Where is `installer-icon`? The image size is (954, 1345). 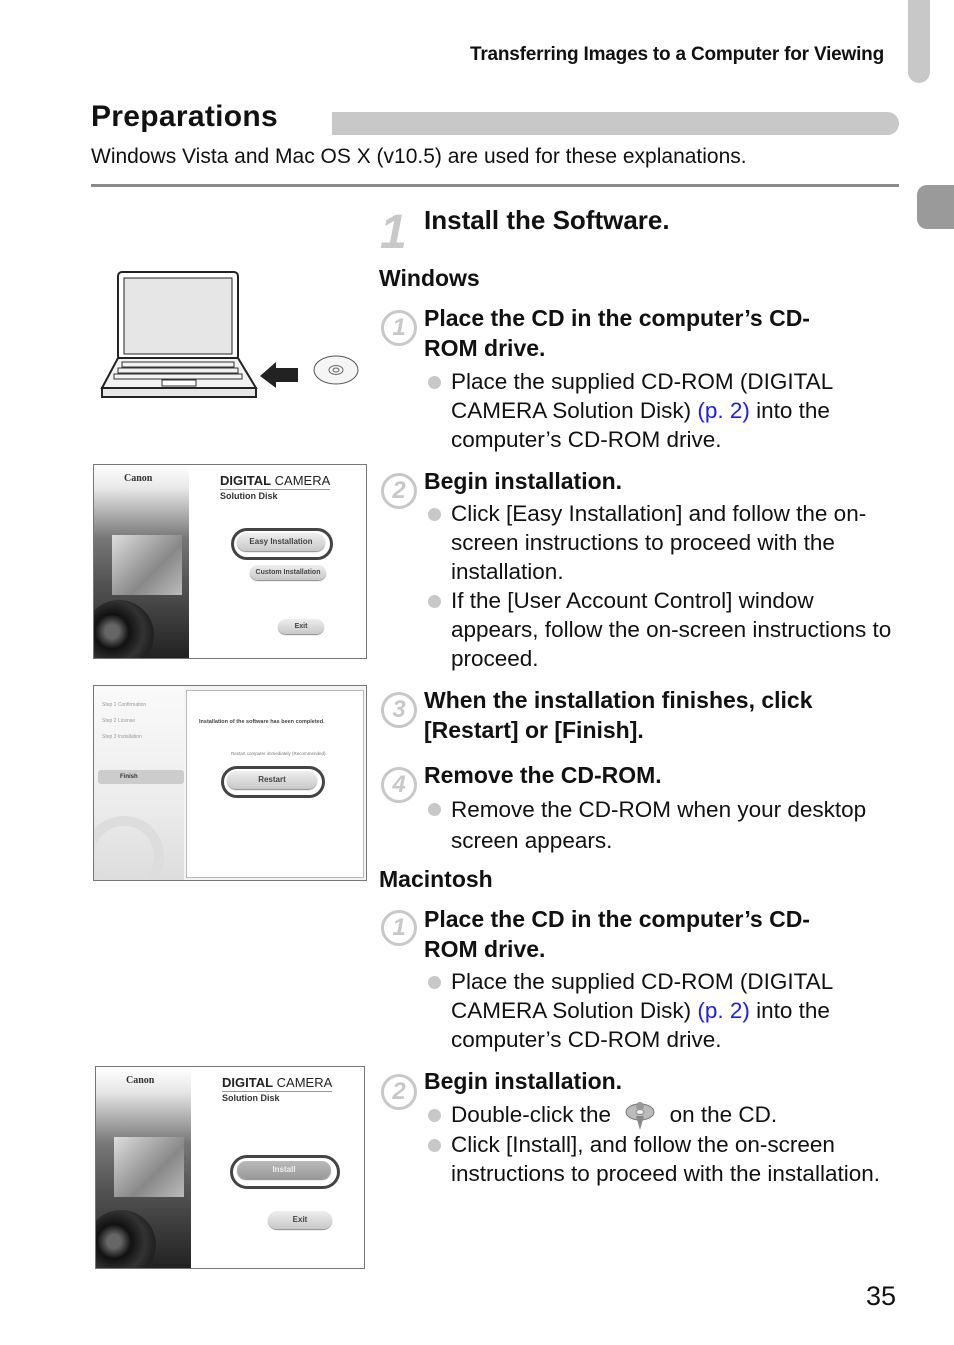
installer-icon is located at coordinates (640, 1116).